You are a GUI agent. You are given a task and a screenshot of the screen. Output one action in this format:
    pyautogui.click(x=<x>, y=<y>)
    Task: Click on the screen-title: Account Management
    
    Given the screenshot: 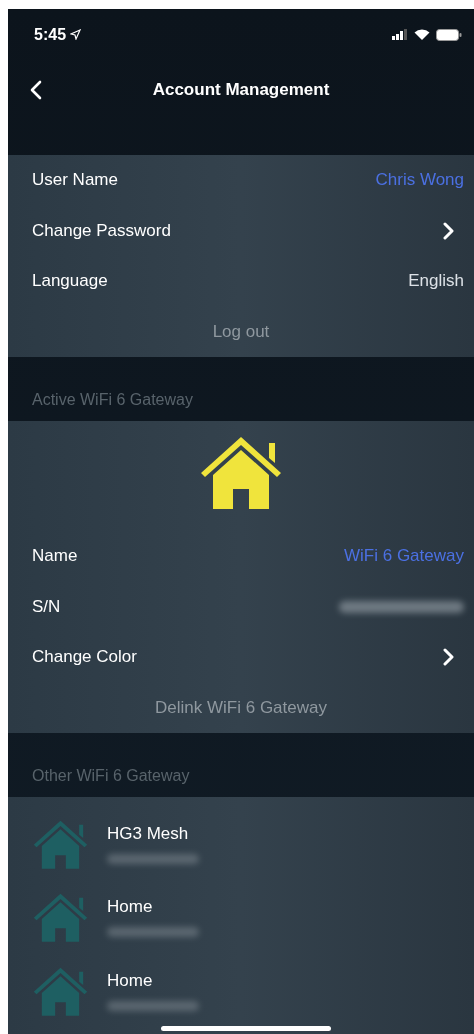 What is the action you would take?
    pyautogui.click(x=241, y=90)
    